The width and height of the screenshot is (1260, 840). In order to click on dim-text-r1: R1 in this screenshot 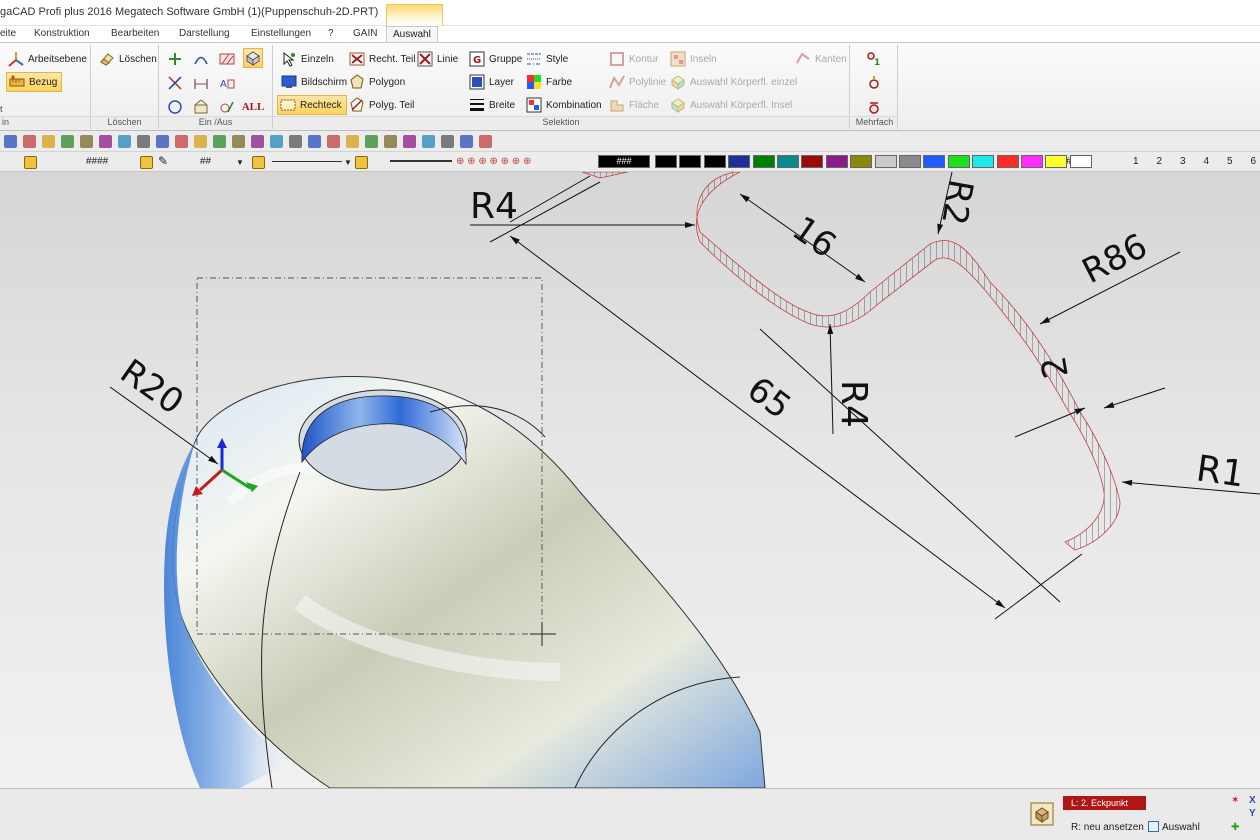, I will do `click(1220, 471)`.